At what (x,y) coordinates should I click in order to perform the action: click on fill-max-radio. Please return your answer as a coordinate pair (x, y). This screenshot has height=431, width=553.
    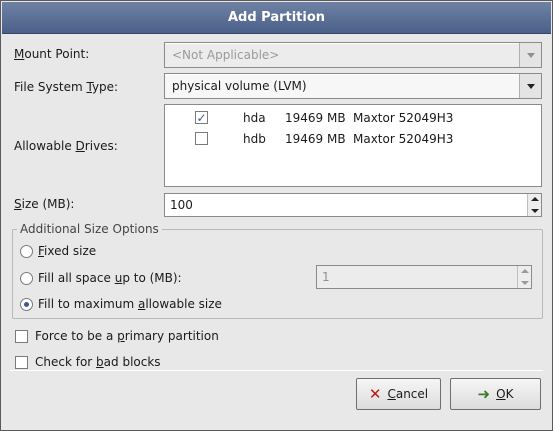
    Looking at the image, I should click on (26, 304).